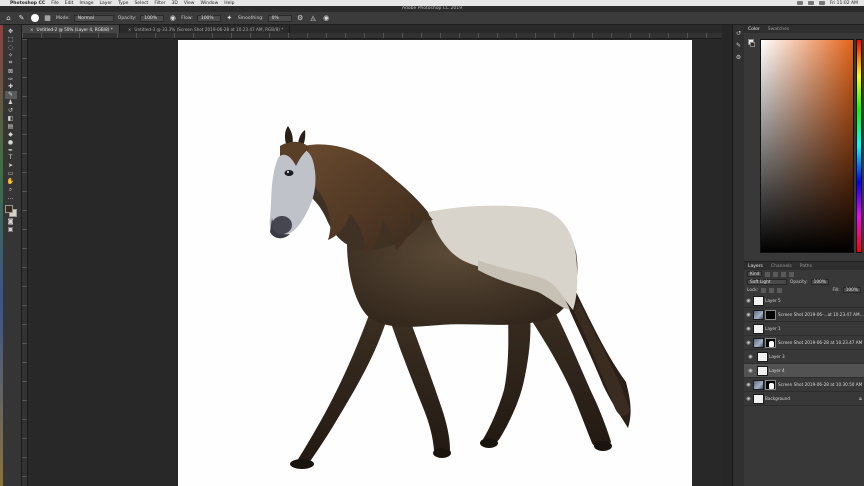 The height and width of the screenshot is (486, 864). Describe the element at coordinates (755, 266) in the screenshot. I see `tab-layers: Layers` at that location.